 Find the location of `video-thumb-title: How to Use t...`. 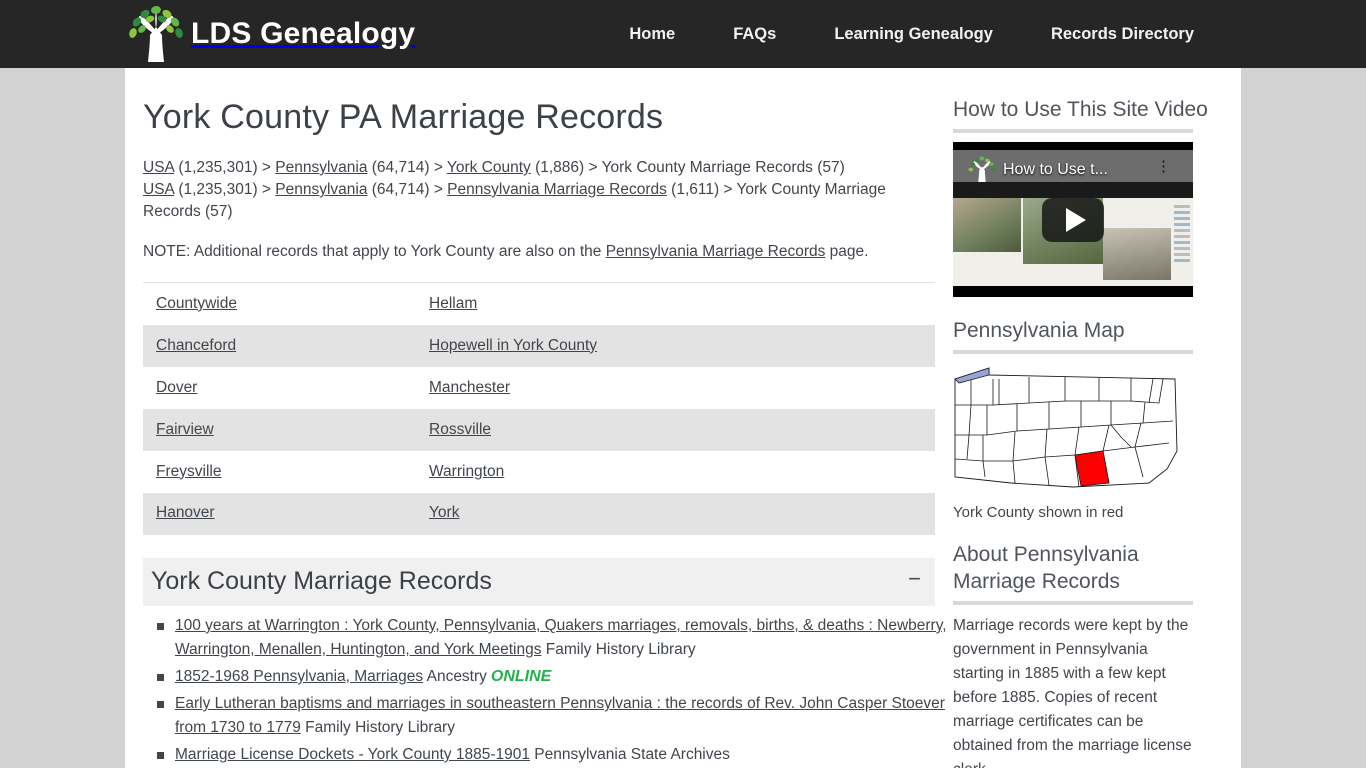

video-thumb-title: How to Use t... is located at coordinates (1055, 169).